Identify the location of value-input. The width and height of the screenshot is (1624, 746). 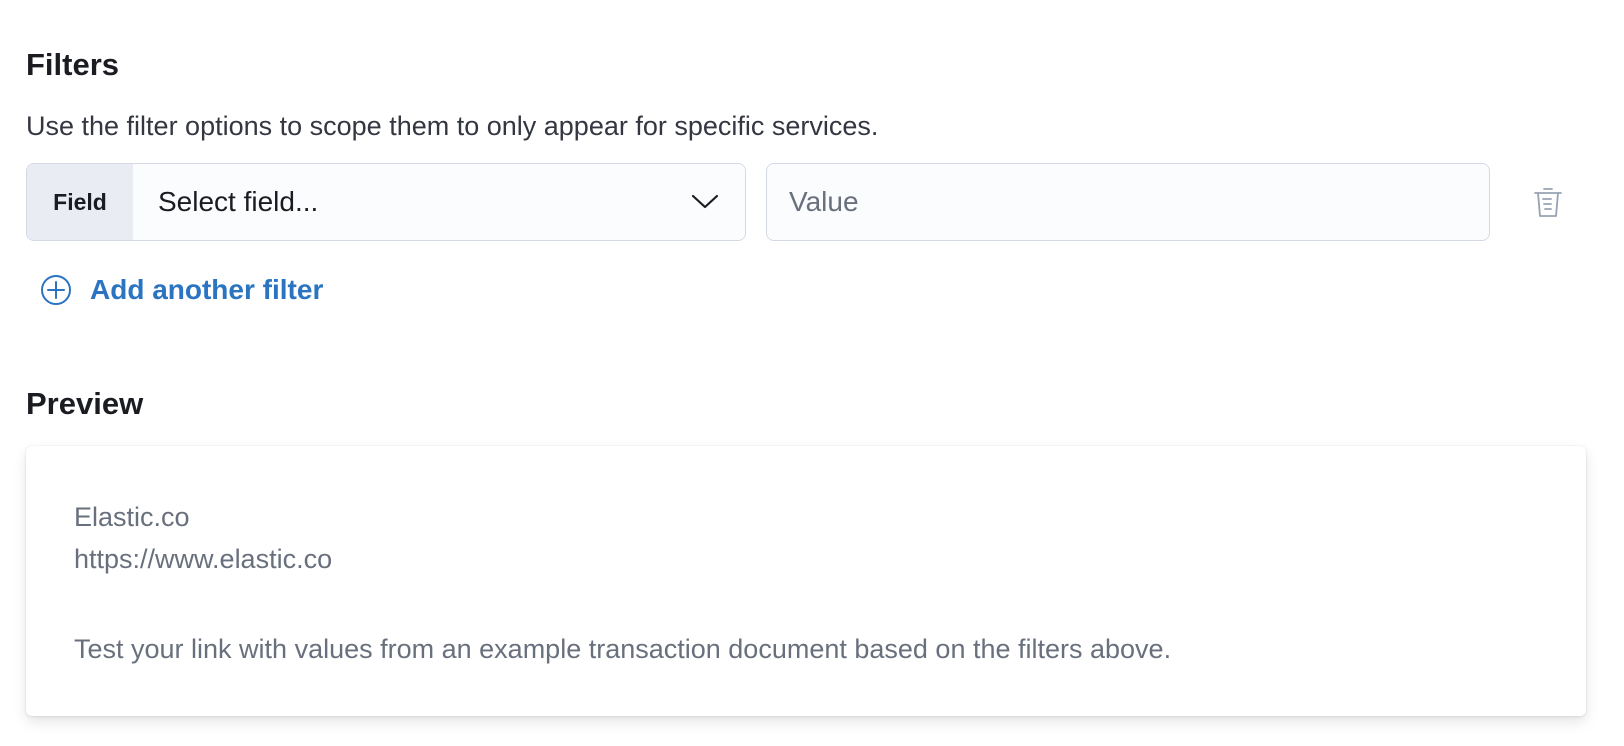
(1128, 202).